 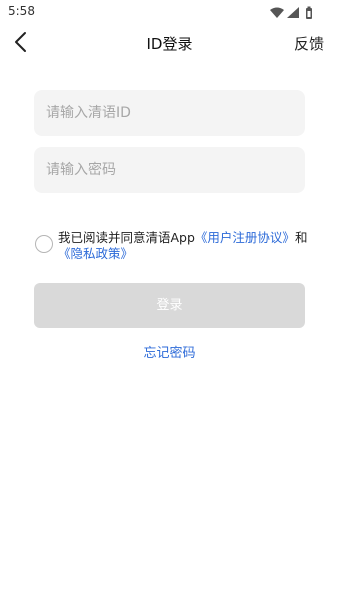 What do you see at coordinates (309, 14) in the screenshot?
I see `battery-level` at bounding box center [309, 14].